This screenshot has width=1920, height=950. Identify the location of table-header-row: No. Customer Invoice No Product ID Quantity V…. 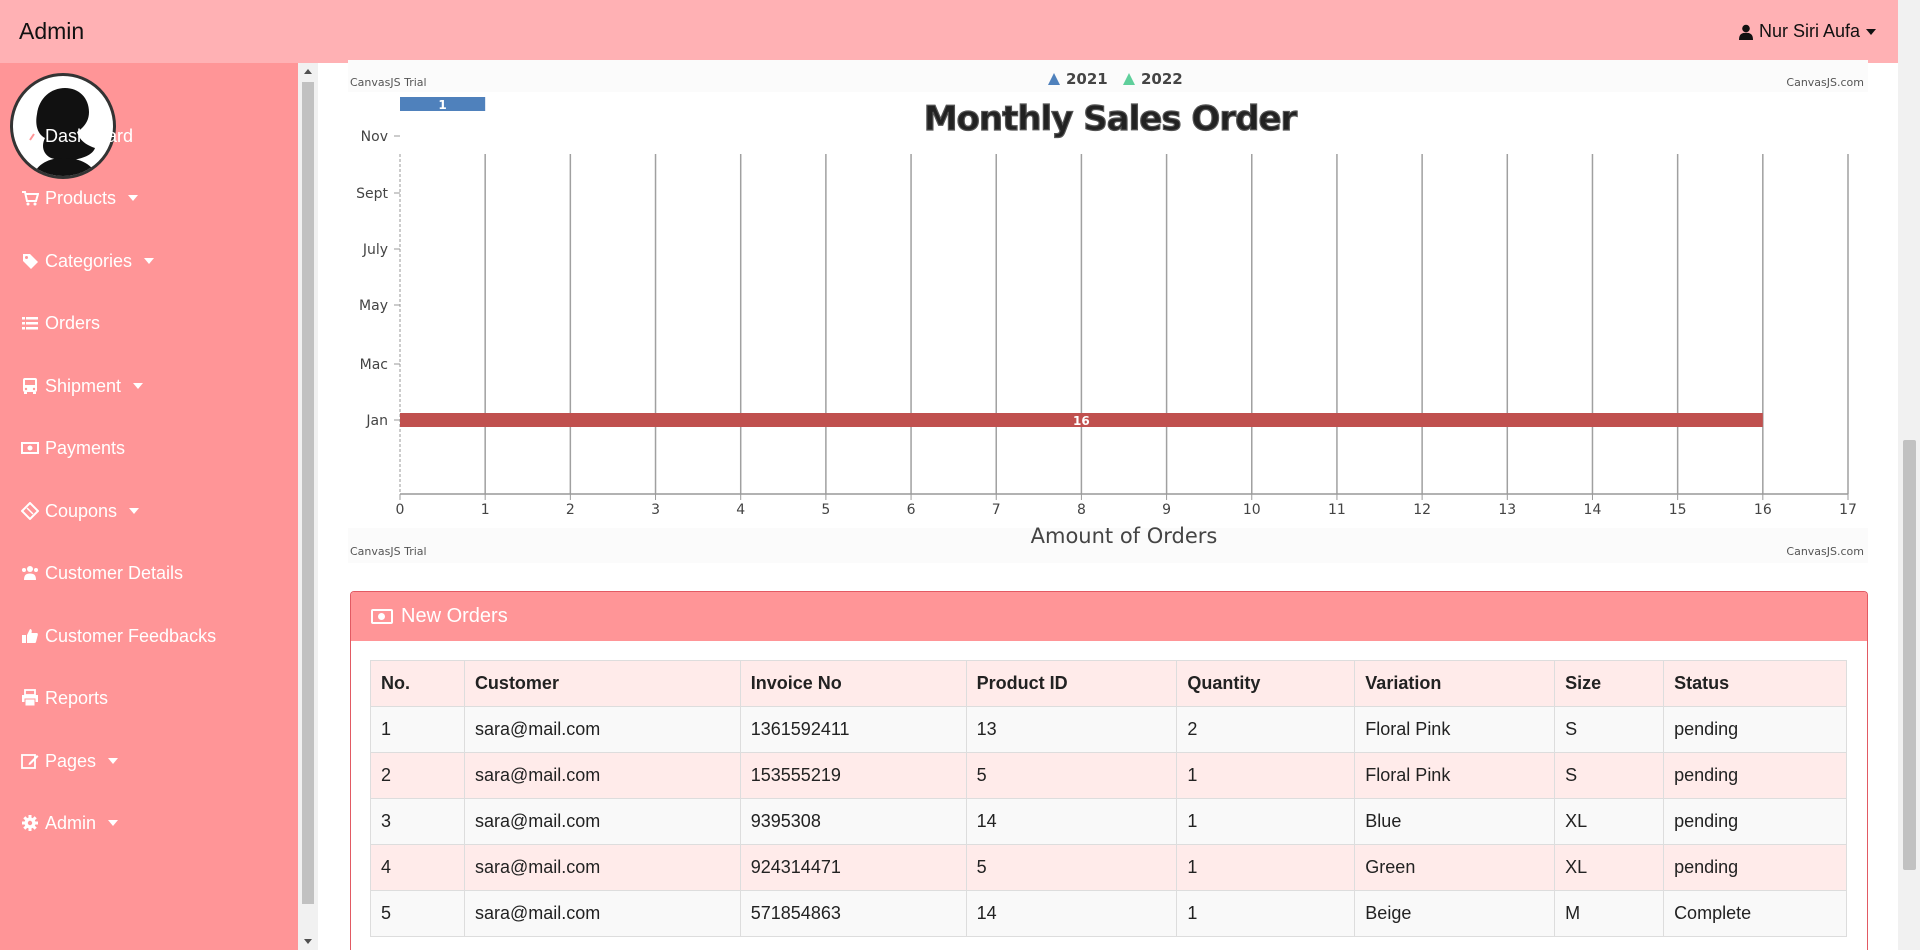
(1108, 683).